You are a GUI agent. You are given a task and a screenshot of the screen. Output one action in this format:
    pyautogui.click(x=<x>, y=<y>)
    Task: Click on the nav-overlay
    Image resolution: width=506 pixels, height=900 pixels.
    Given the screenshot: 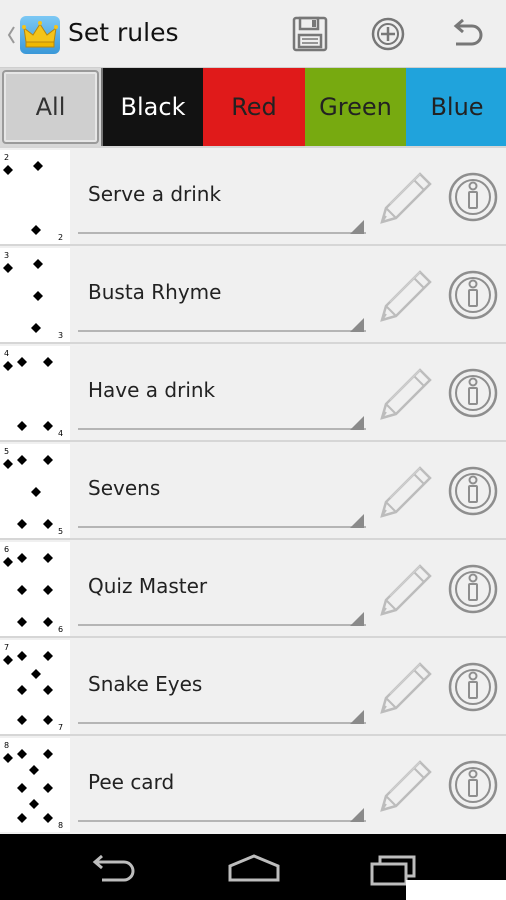 What is the action you would take?
    pyautogui.click(x=456, y=890)
    